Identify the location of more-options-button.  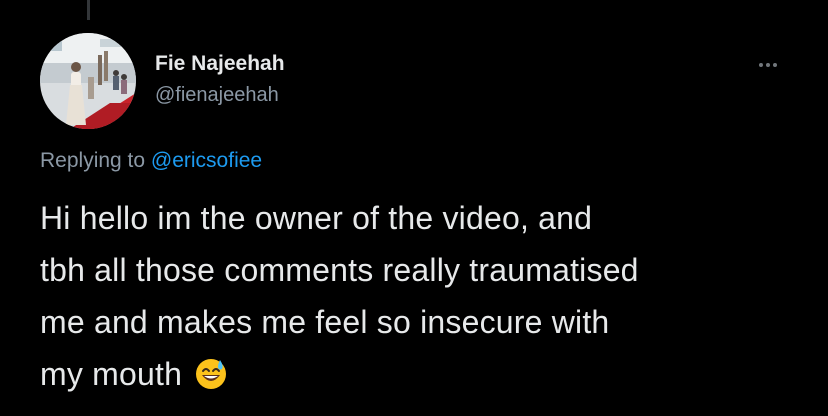
(768, 65).